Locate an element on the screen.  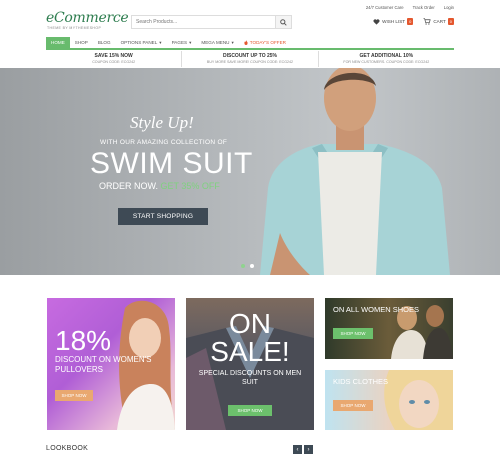
chevron-right-icon: › is located at coordinates (308, 449).